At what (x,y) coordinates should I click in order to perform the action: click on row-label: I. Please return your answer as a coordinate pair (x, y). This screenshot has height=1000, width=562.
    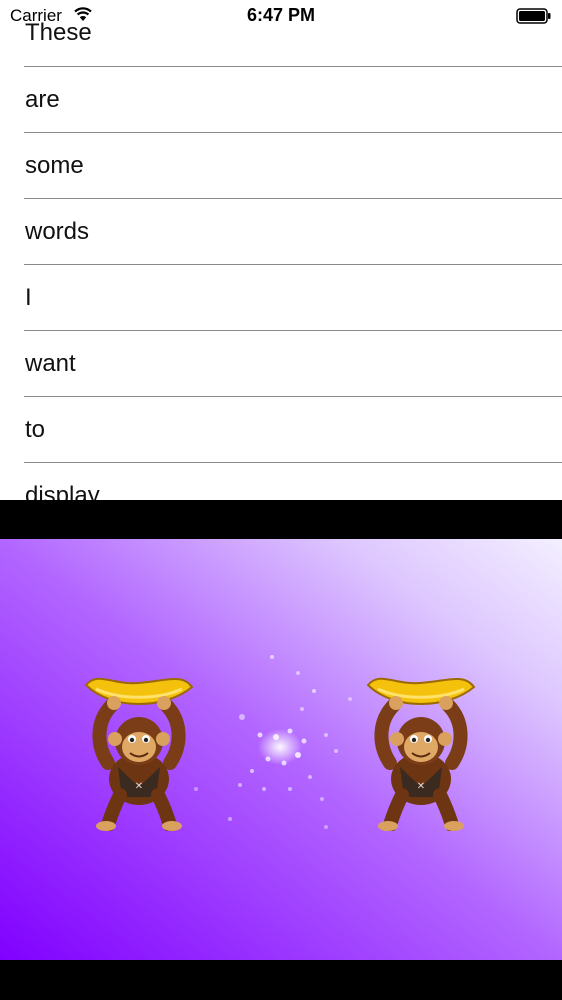
    Looking at the image, I should click on (28, 297).